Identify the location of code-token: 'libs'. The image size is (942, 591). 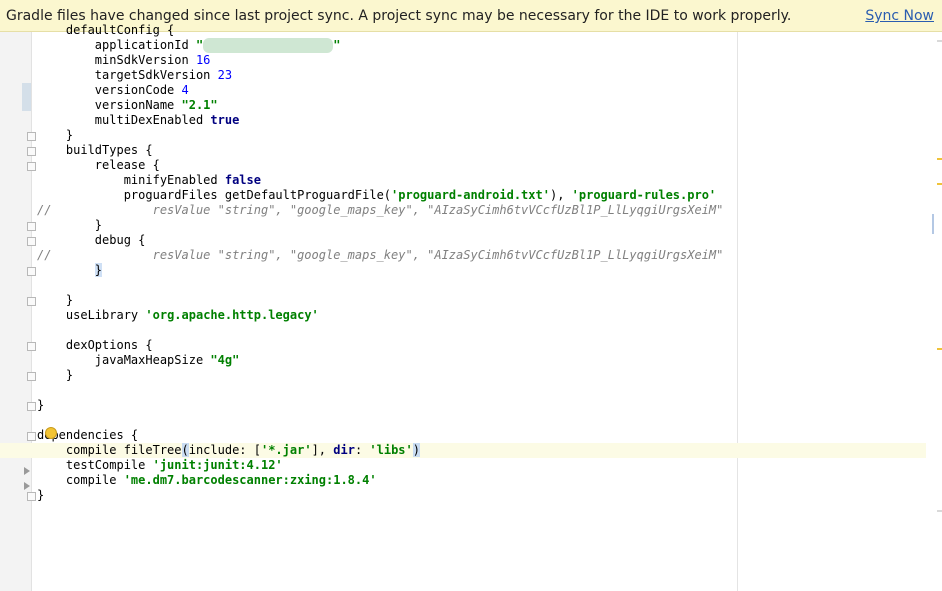
(391, 450).